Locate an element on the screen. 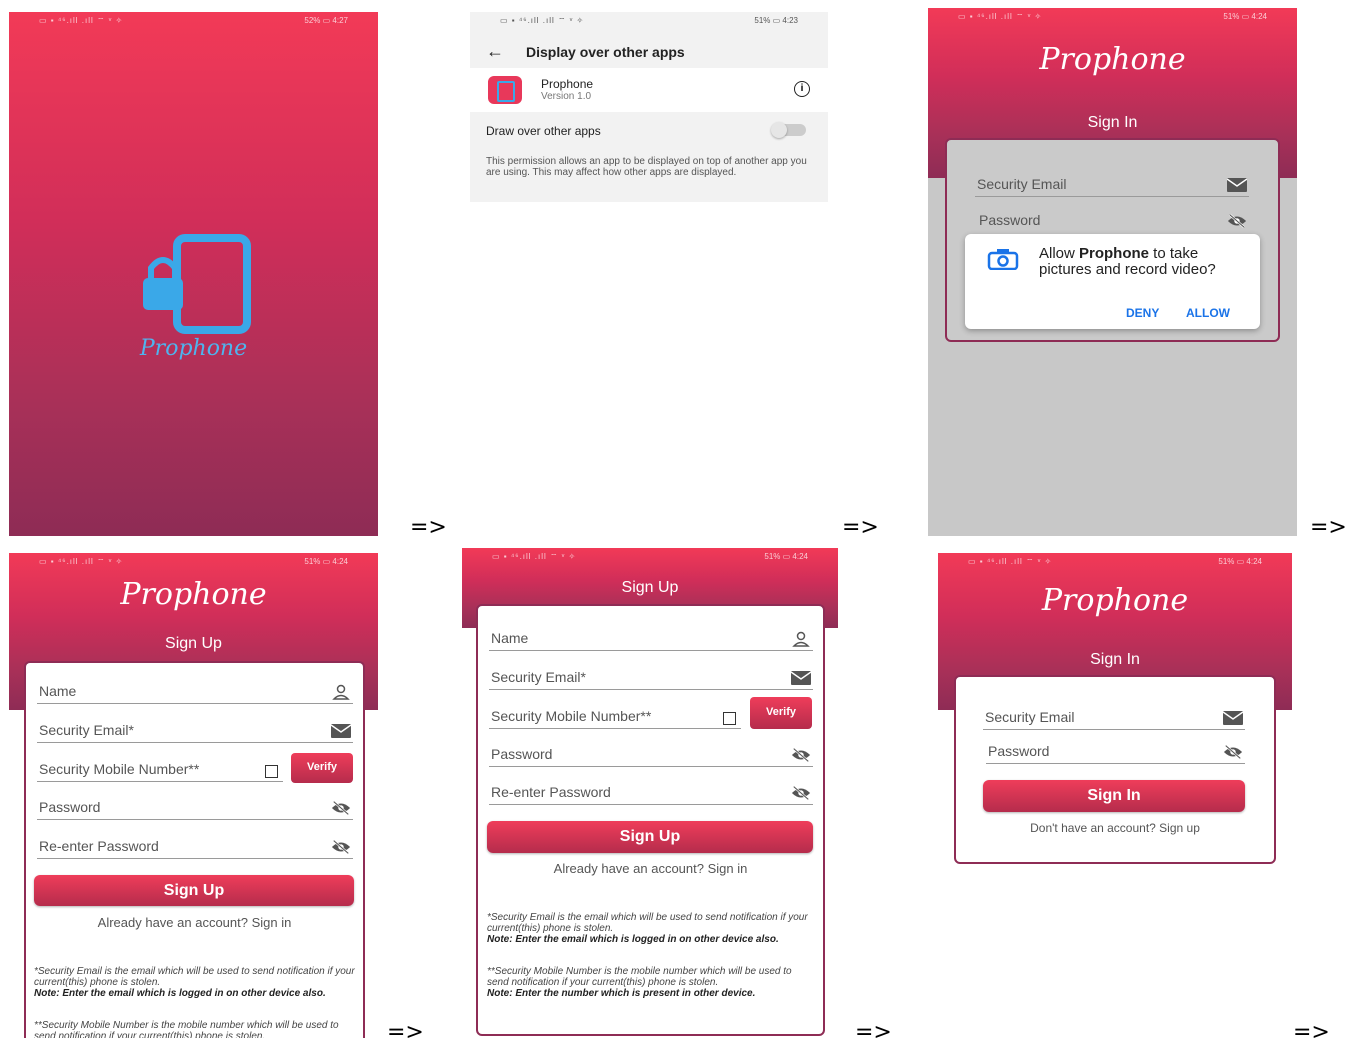  draw-over-toggle is located at coordinates (788, 130).